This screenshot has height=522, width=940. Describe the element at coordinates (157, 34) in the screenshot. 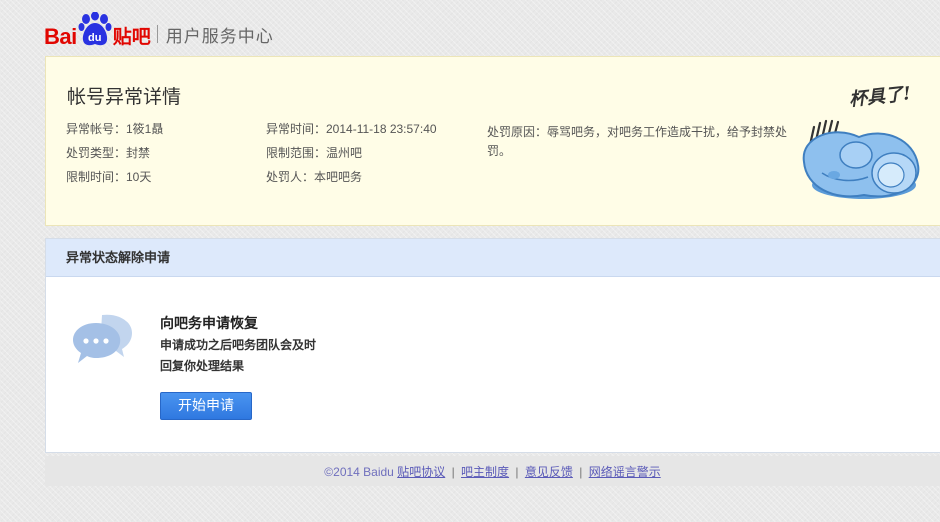

I see `header-divider` at that location.